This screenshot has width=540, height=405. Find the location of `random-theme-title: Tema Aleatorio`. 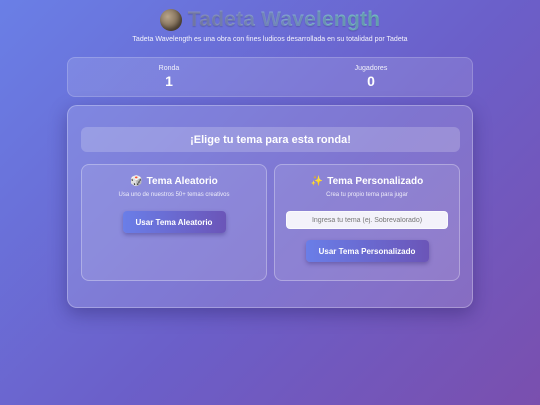

random-theme-title: Tema Aleatorio is located at coordinates (182, 181).